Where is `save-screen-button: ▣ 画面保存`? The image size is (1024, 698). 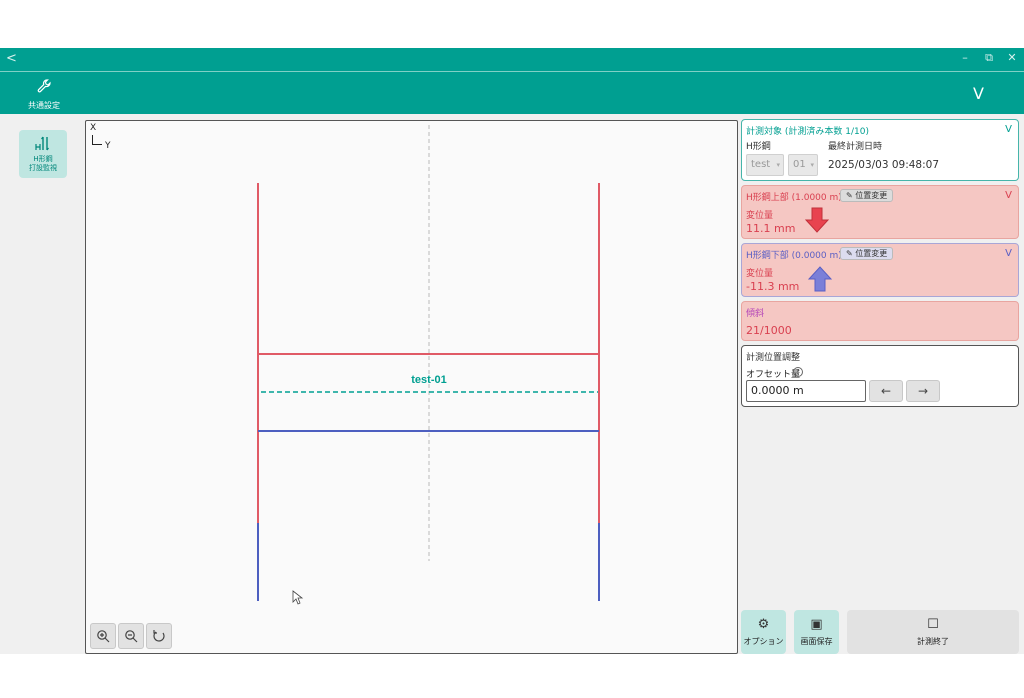 save-screen-button: ▣ 画面保存 is located at coordinates (816, 632).